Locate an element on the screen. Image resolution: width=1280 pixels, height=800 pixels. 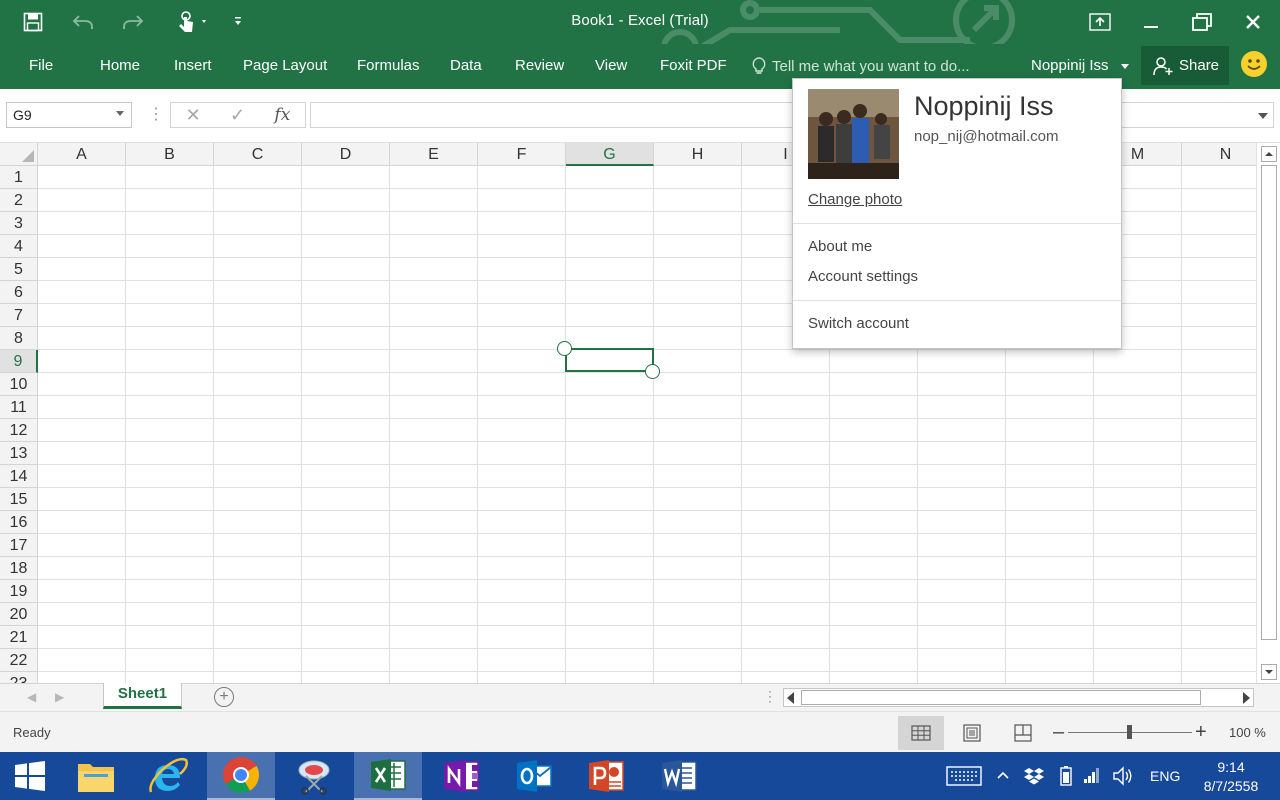
battery-icon is located at coordinates (1066, 776).